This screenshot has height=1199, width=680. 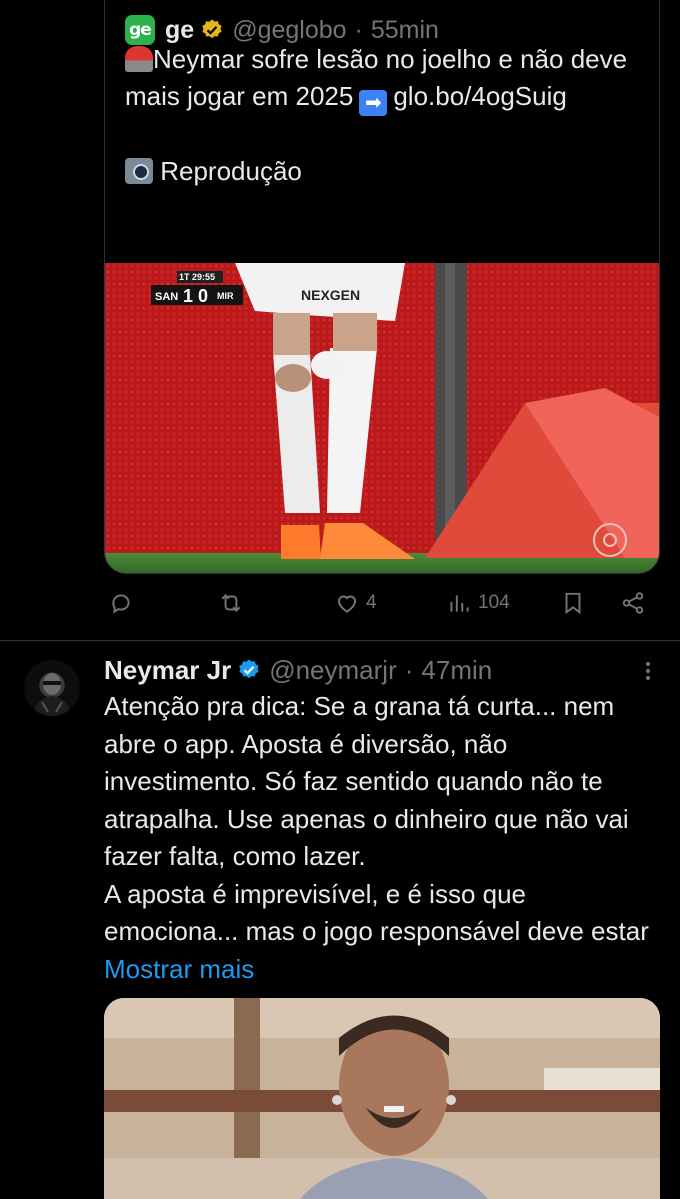 What do you see at coordinates (121, 604) in the screenshot?
I see `reply-icon` at bounding box center [121, 604].